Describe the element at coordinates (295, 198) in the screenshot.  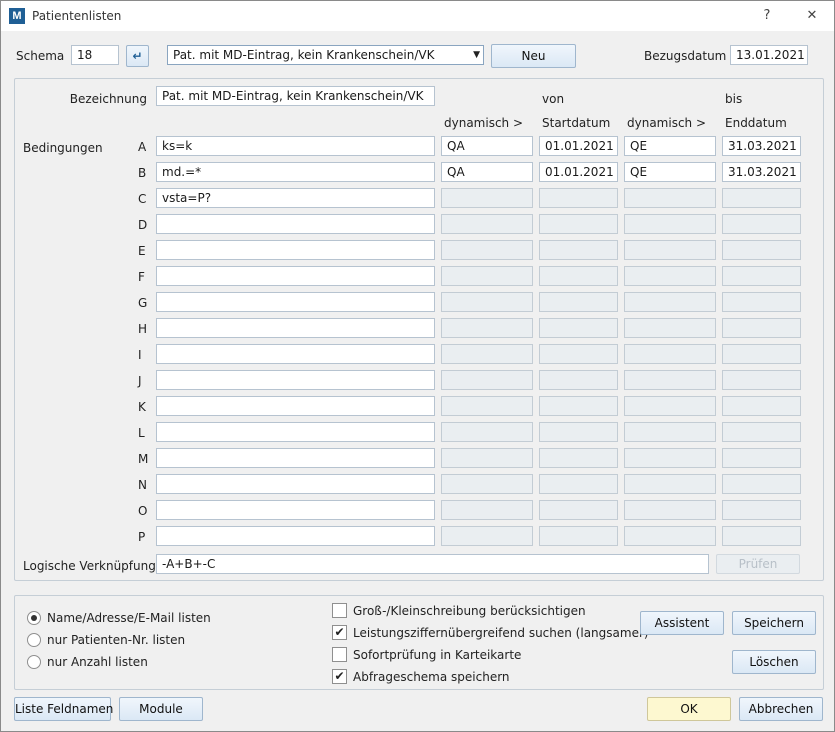
I see `expression-input: vsta=P?` at that location.